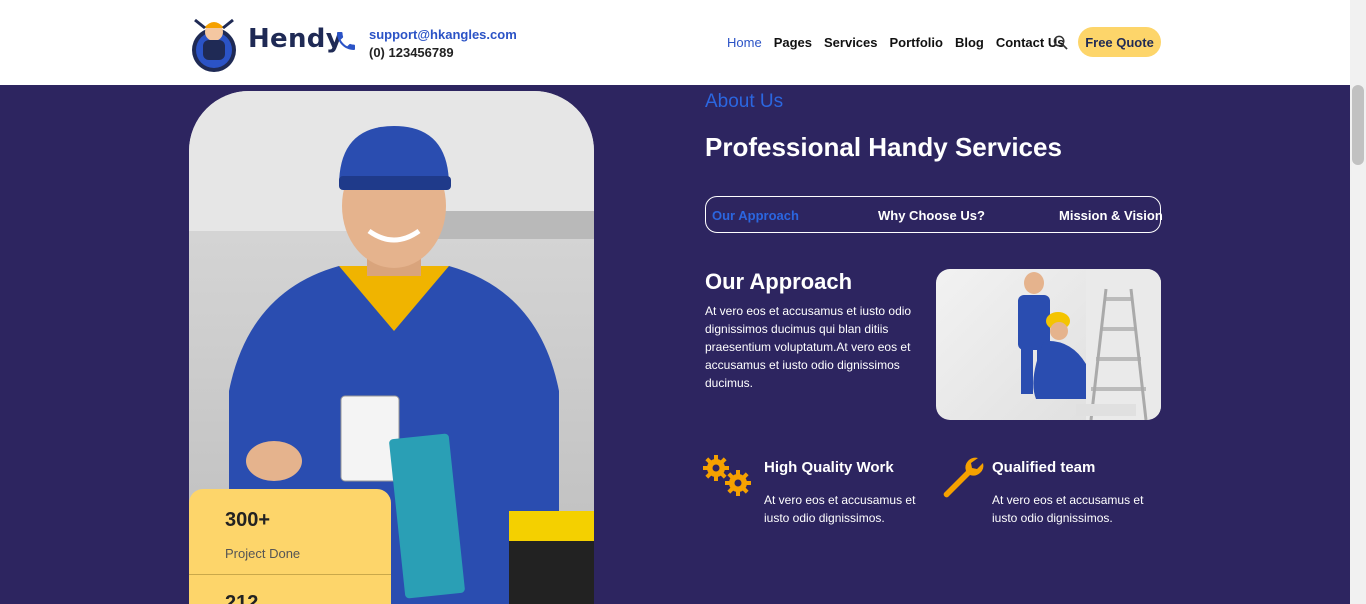 The height and width of the screenshot is (604, 1366). Describe the element at coordinates (411, 52) in the screenshot. I see `phone-number: (0) 123456789` at that location.